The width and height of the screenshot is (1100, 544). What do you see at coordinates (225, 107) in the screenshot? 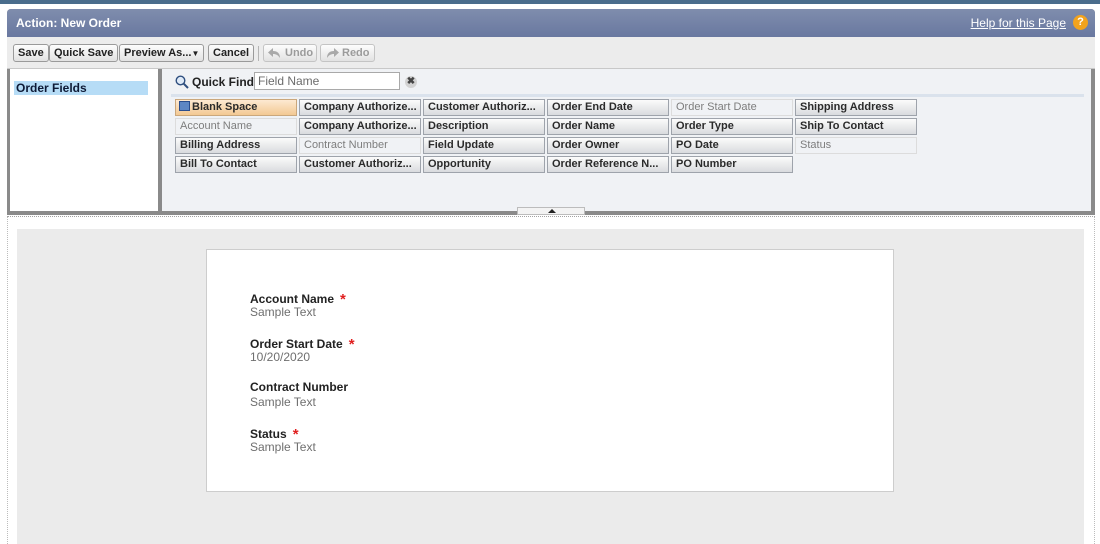
I see `palette-field-label: Blank Space` at bounding box center [225, 107].